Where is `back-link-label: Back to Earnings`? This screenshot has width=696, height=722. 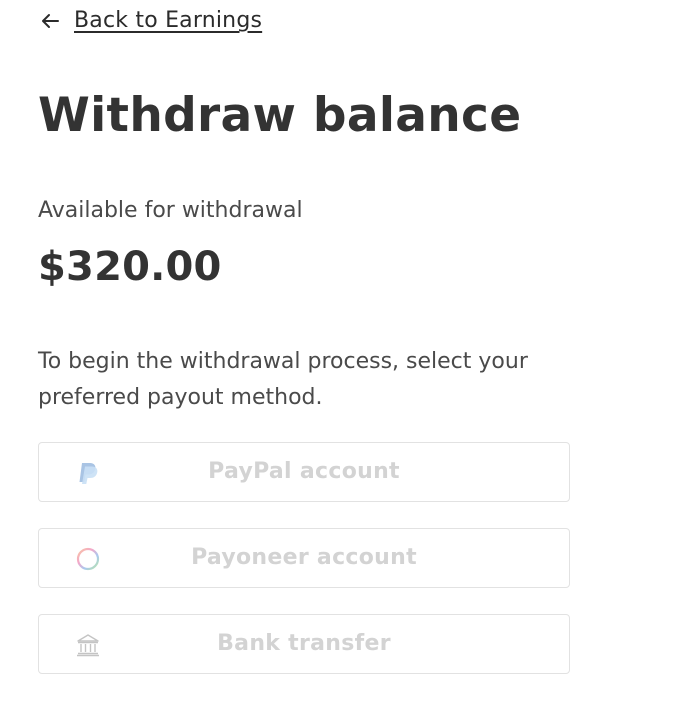 back-link-label: Back to Earnings is located at coordinates (168, 20).